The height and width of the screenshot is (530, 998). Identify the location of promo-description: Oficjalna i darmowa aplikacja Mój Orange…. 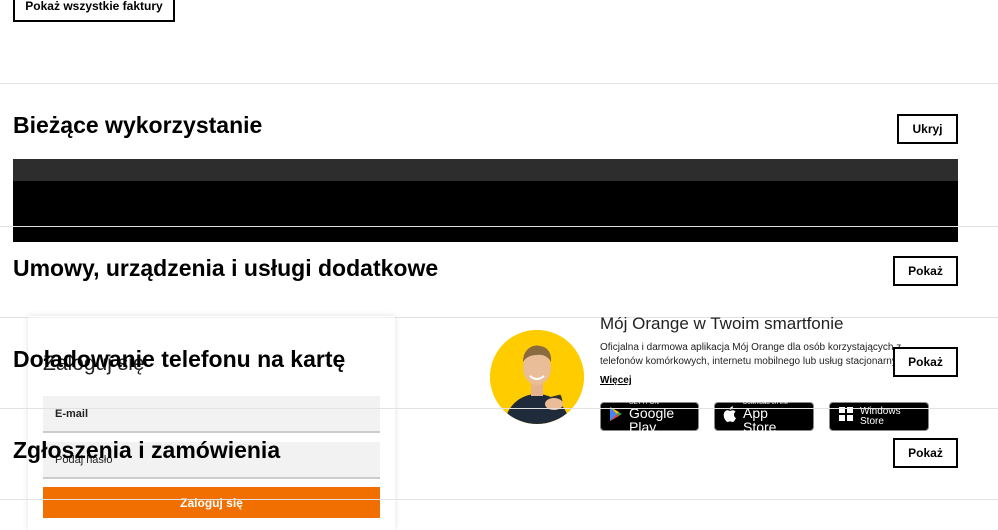
(754, 354).